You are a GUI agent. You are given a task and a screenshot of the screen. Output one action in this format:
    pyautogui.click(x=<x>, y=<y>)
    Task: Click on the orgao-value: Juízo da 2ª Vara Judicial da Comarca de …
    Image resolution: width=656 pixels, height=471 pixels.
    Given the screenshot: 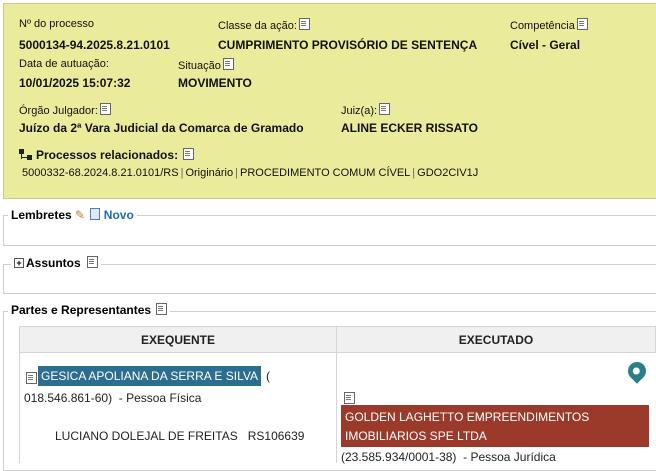 What is the action you would take?
    pyautogui.click(x=161, y=128)
    